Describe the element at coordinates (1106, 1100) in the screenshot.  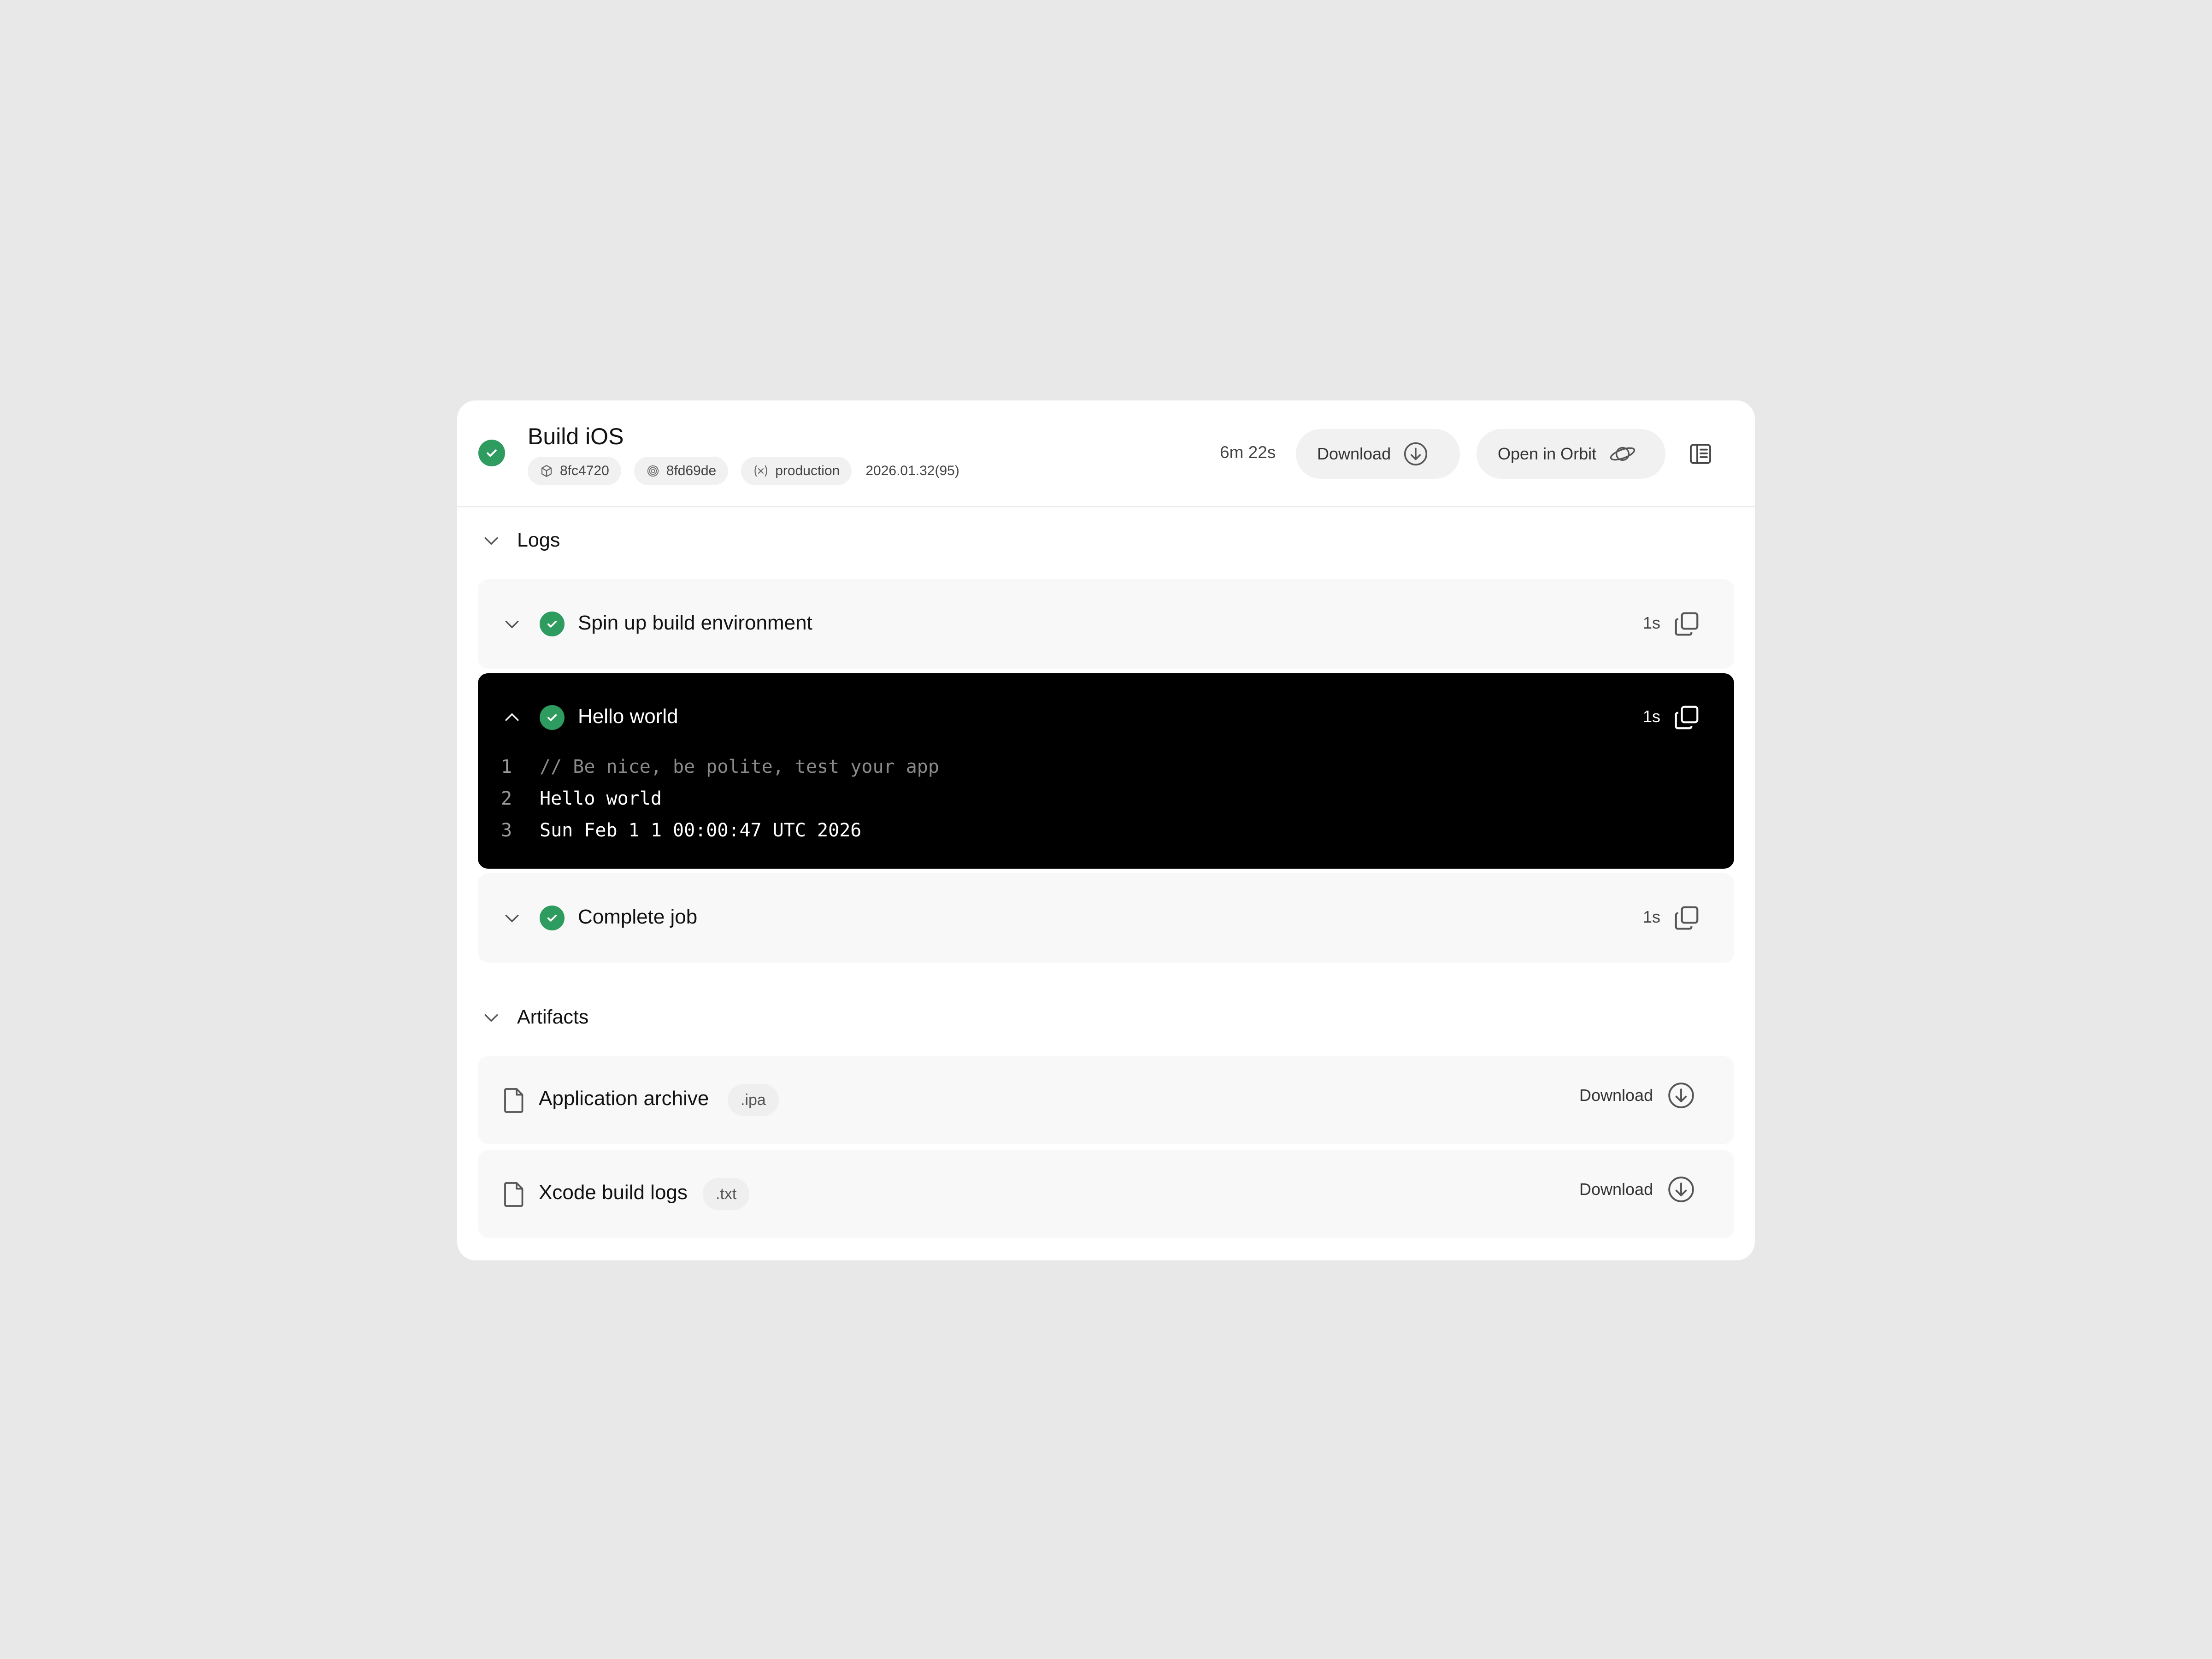
I see `artifact-row: Application archive .ipa Download` at that location.